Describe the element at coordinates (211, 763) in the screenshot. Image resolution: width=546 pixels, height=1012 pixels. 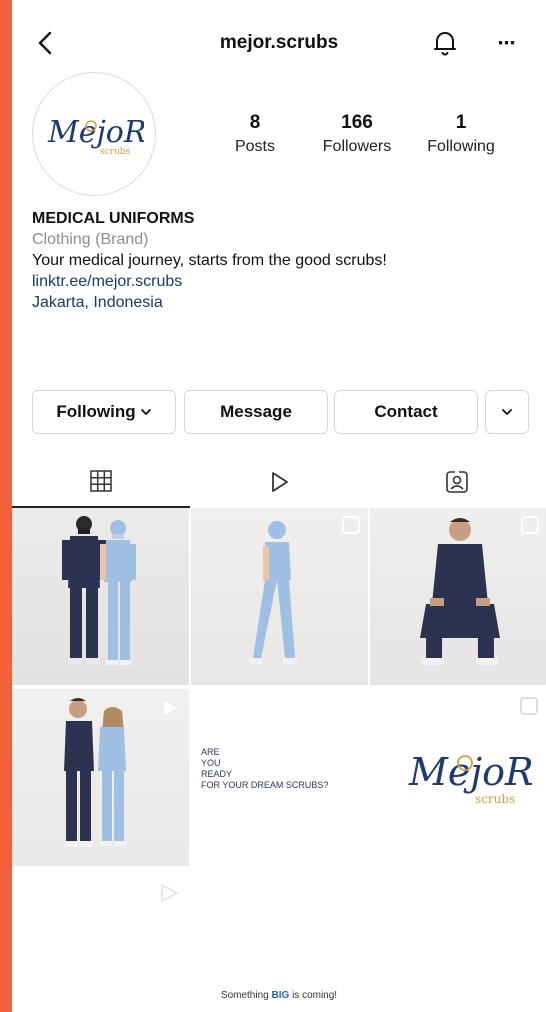
I see `promo-line: YOU` at that location.